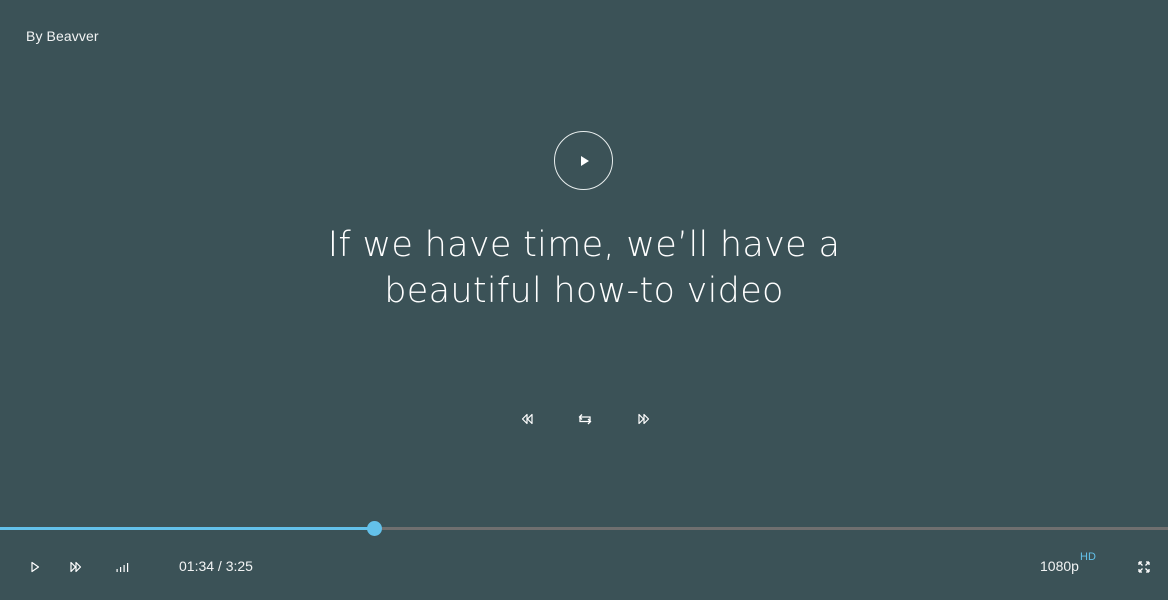 The width and height of the screenshot is (1168, 600). I want to click on rewind-button, so click(527, 419).